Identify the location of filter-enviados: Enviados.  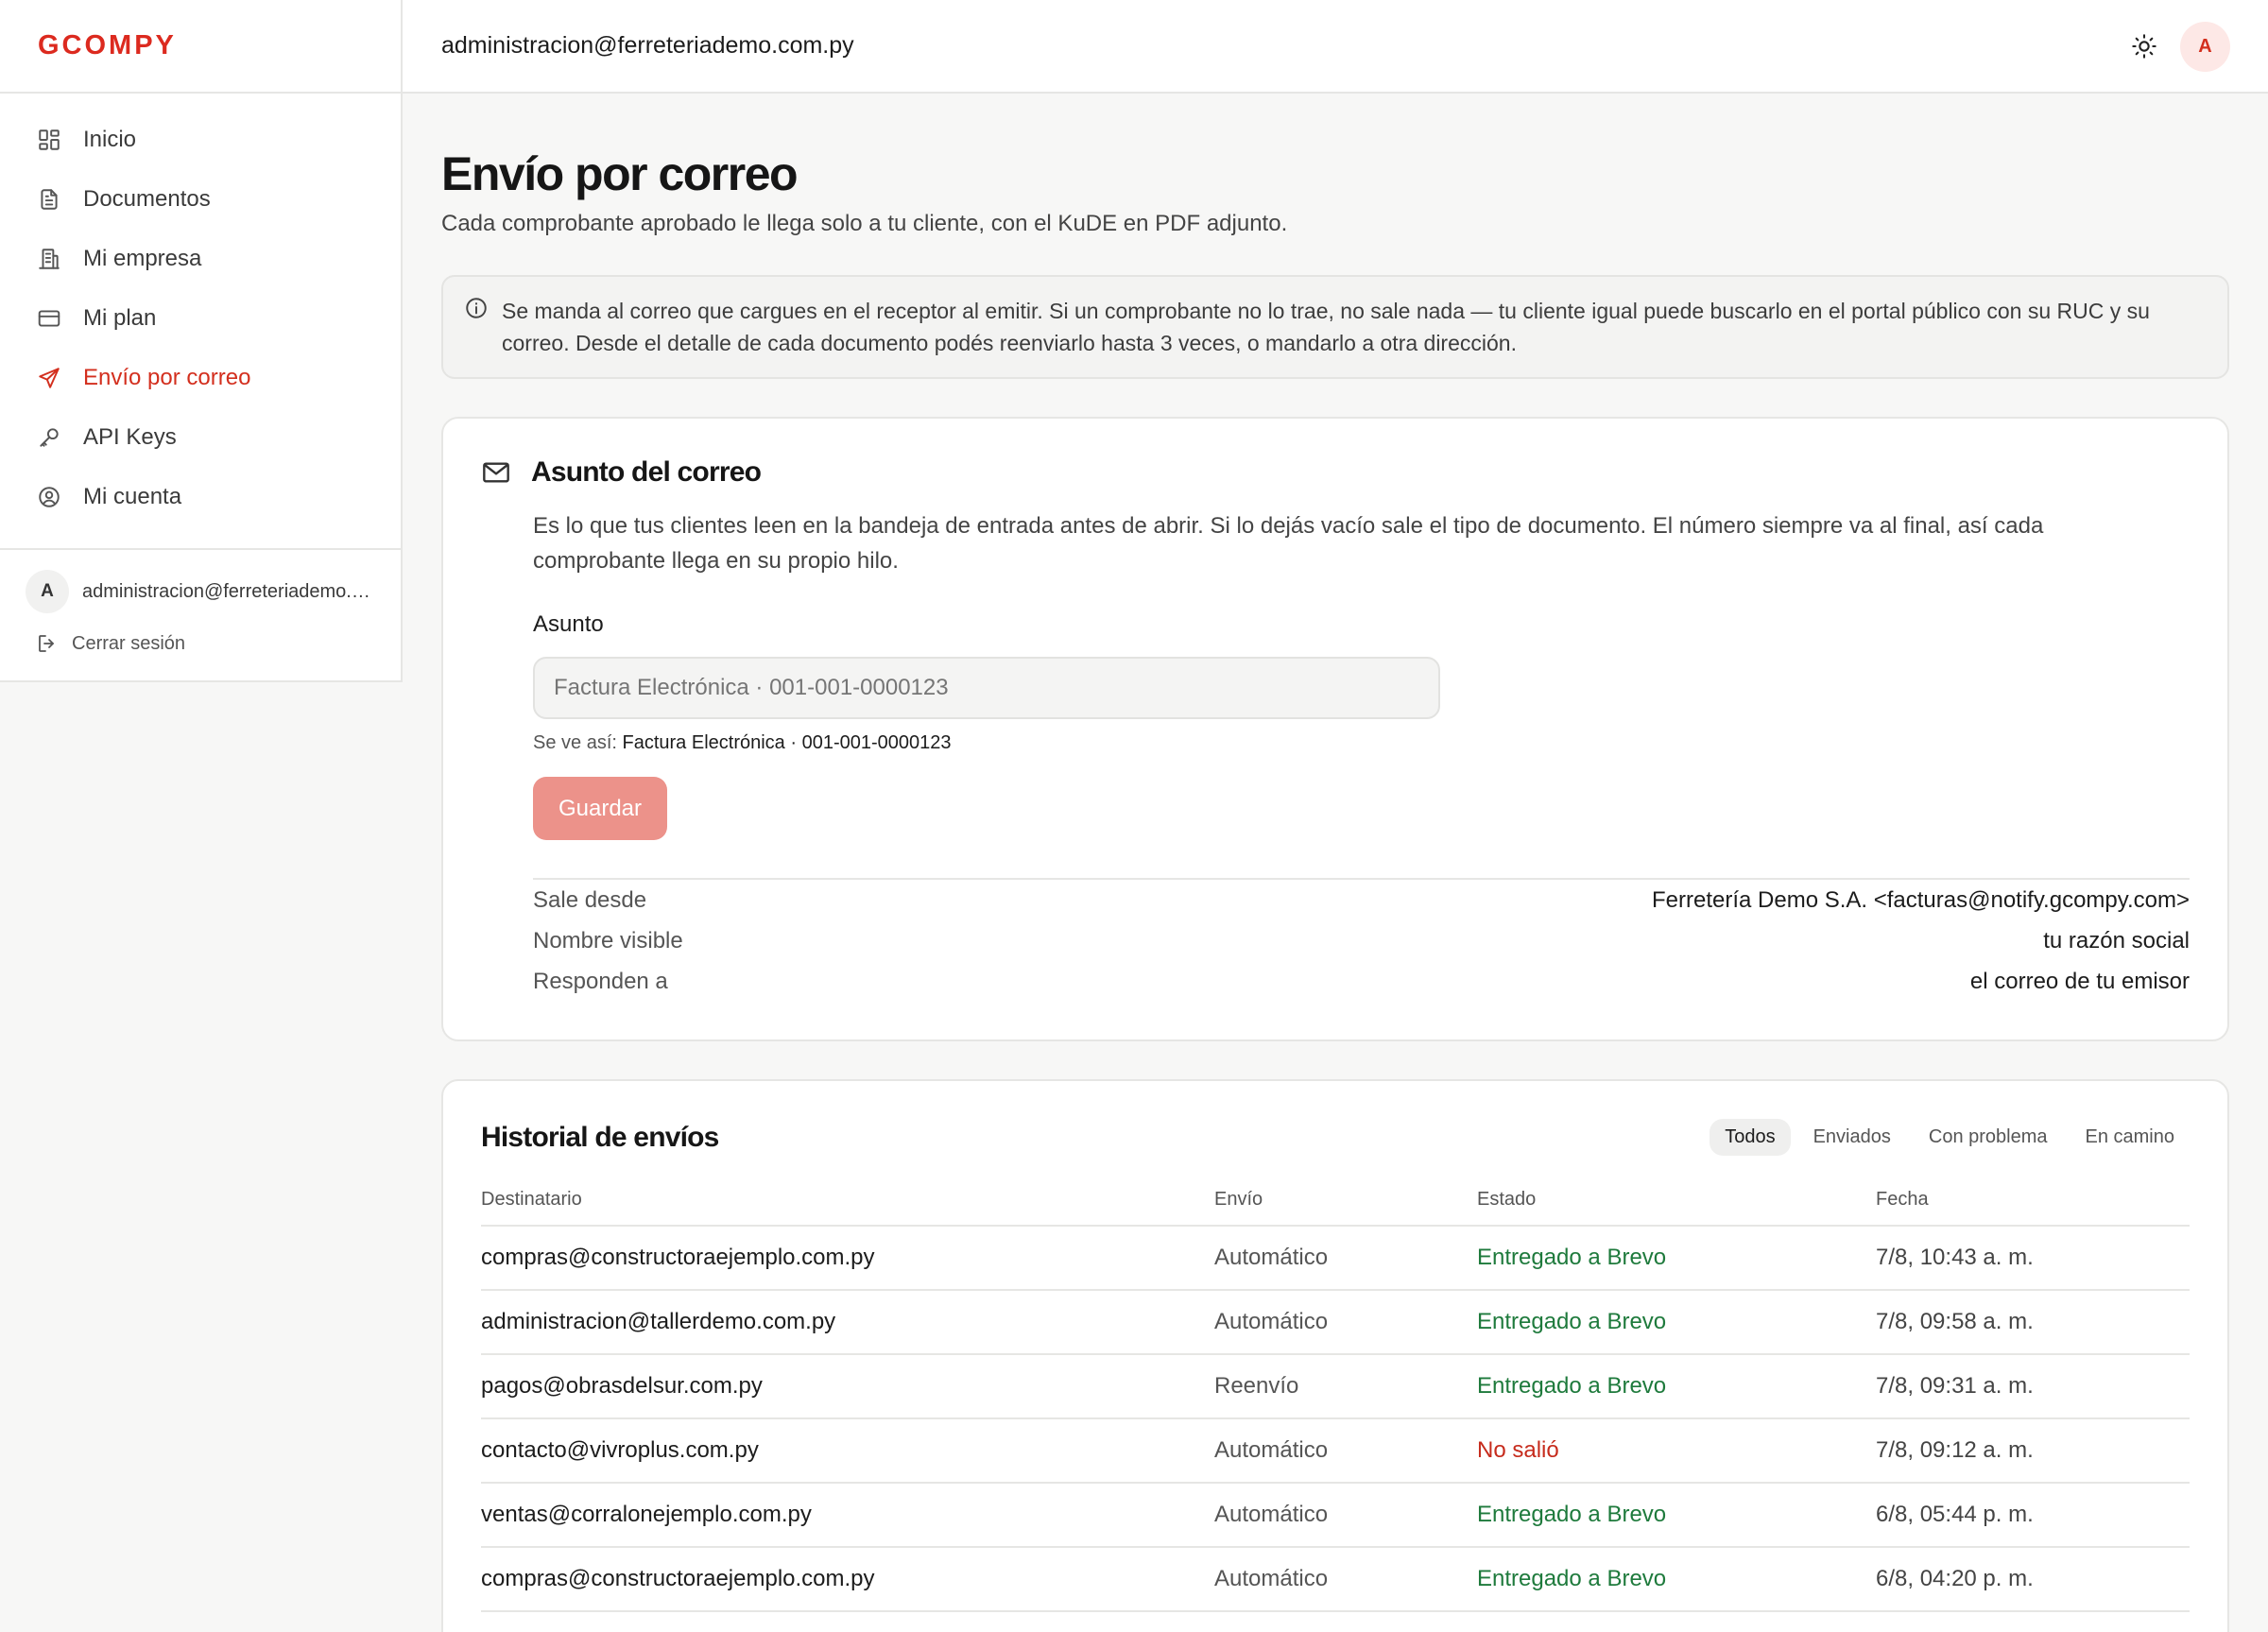
(1852, 1137).